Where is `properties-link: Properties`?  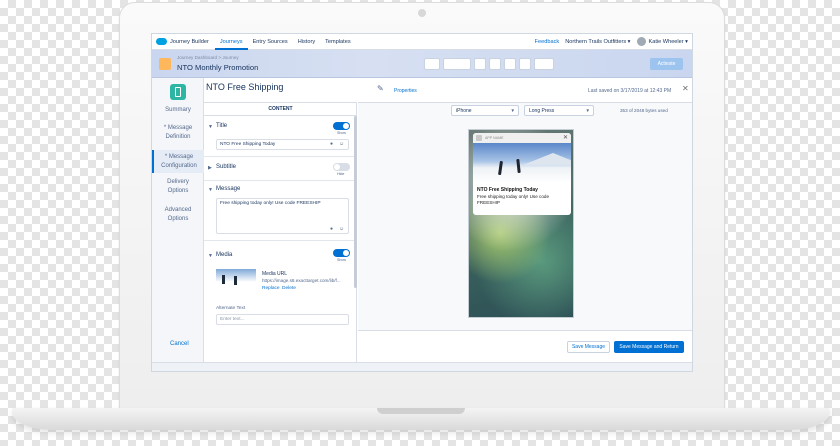 properties-link: Properties is located at coordinates (405, 91).